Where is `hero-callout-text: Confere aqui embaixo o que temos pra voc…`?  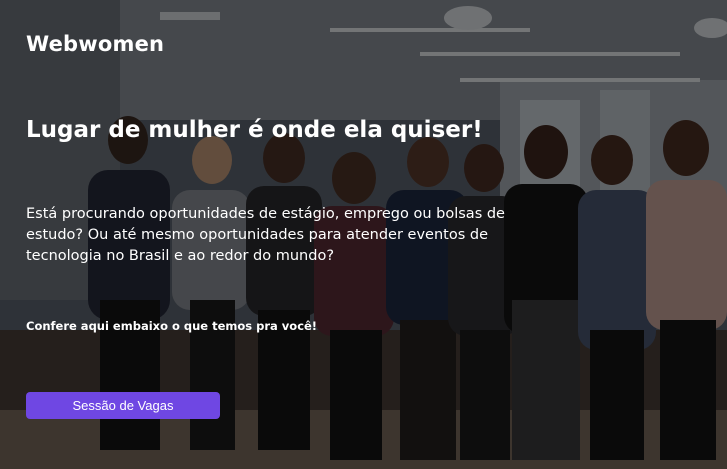 hero-callout-text: Confere aqui embaixo o que temos pra voc… is located at coordinates (172, 326).